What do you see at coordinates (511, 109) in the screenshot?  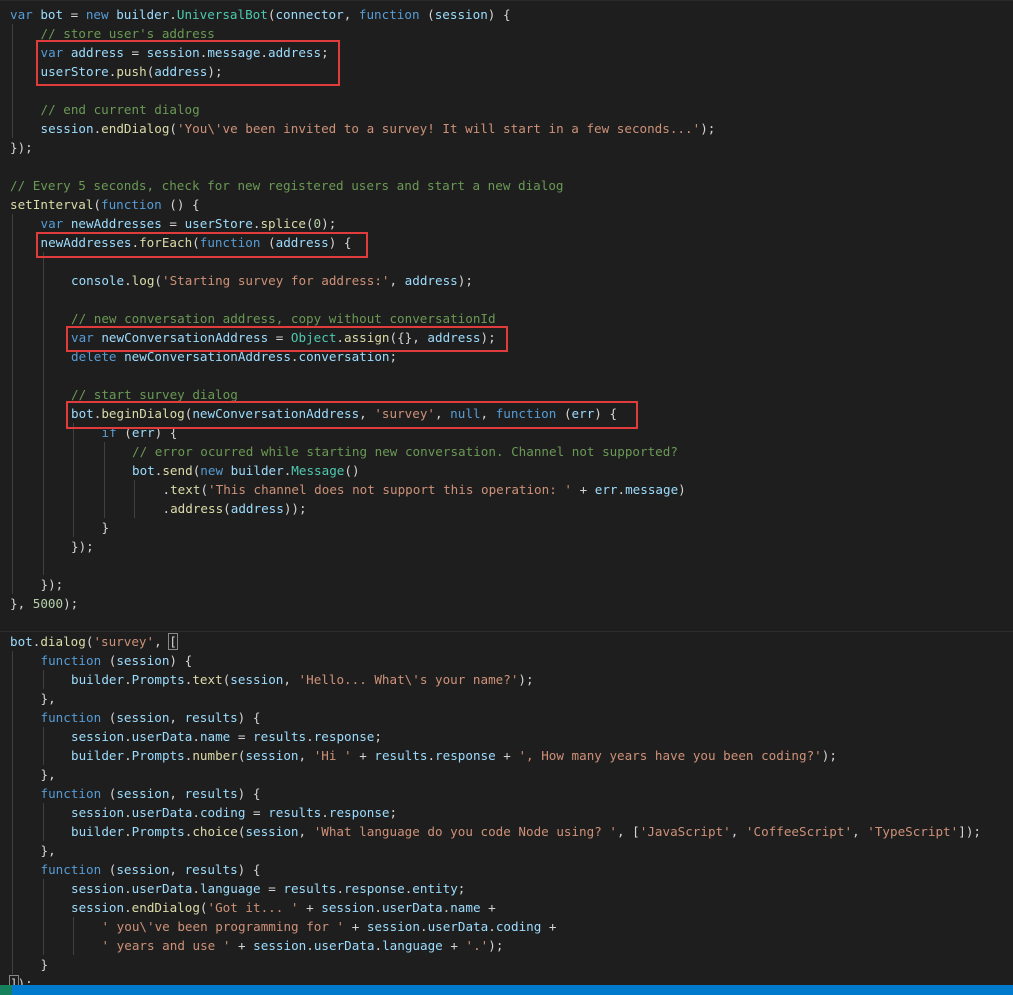 I see `code-line: // end current dialog` at bounding box center [511, 109].